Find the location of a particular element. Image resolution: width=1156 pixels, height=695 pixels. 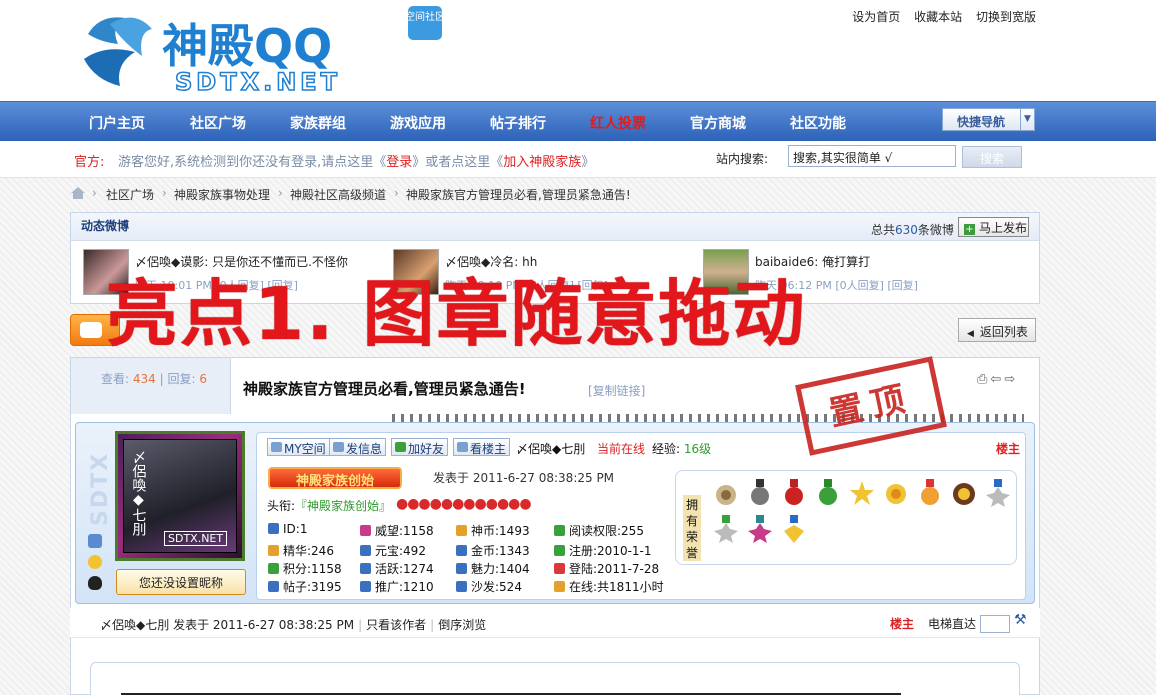

bookmark-link: 收藏本站 is located at coordinates (938, 17).